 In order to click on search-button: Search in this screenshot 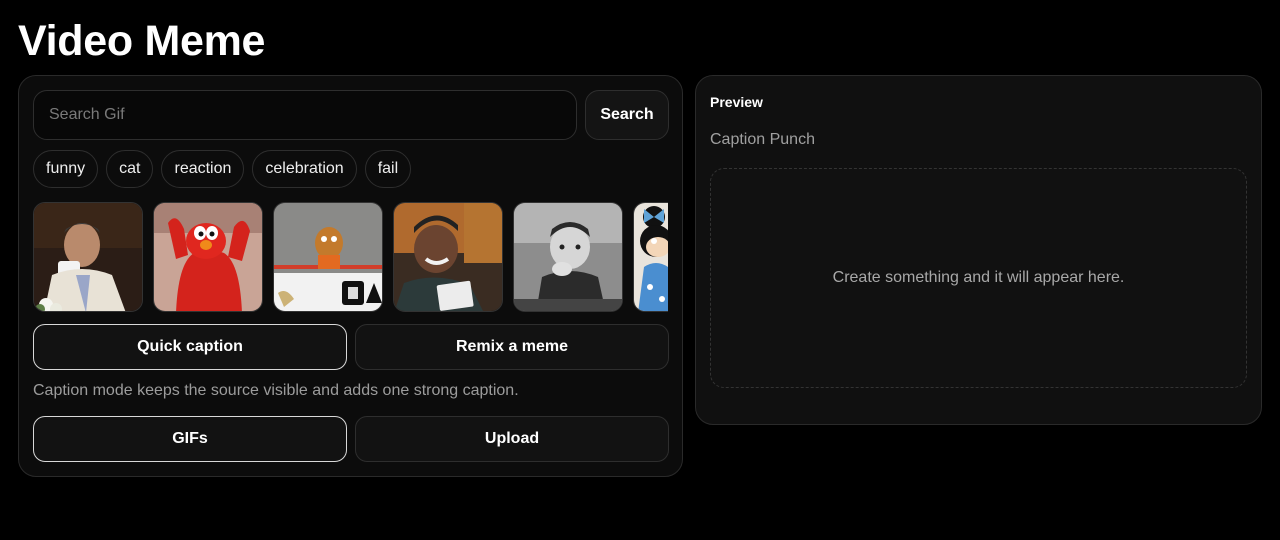, I will do `click(627, 115)`.